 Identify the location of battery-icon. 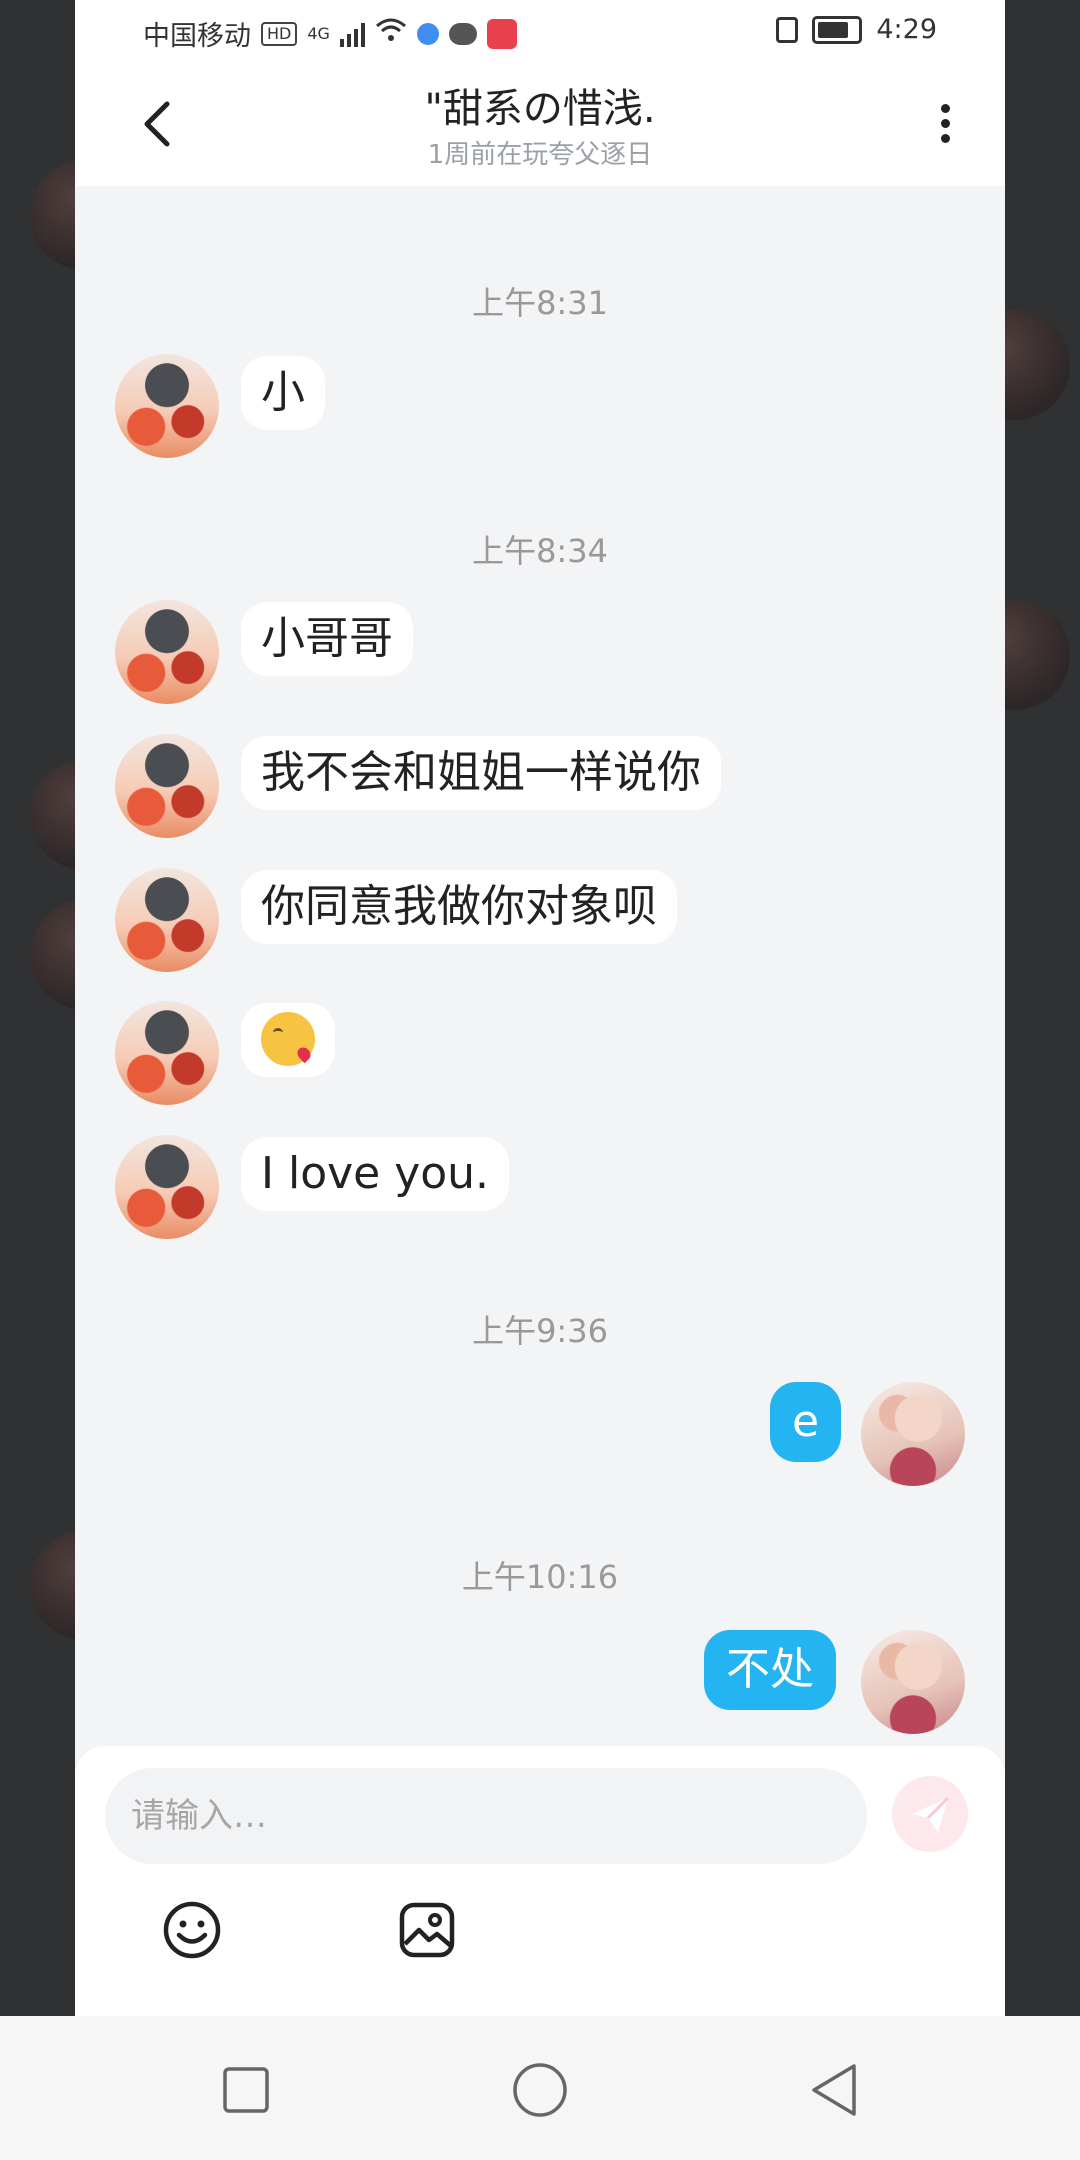
(837, 29).